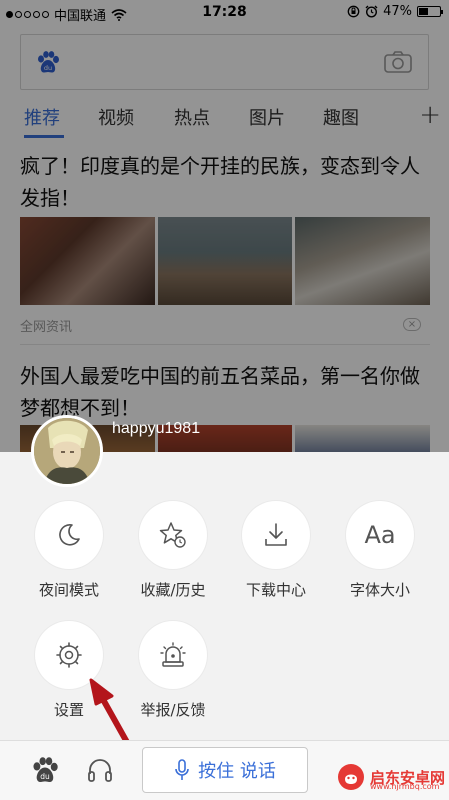 The height and width of the screenshot is (800, 449). I want to click on hold-to-talk-button: 按住 说话, so click(225, 770).